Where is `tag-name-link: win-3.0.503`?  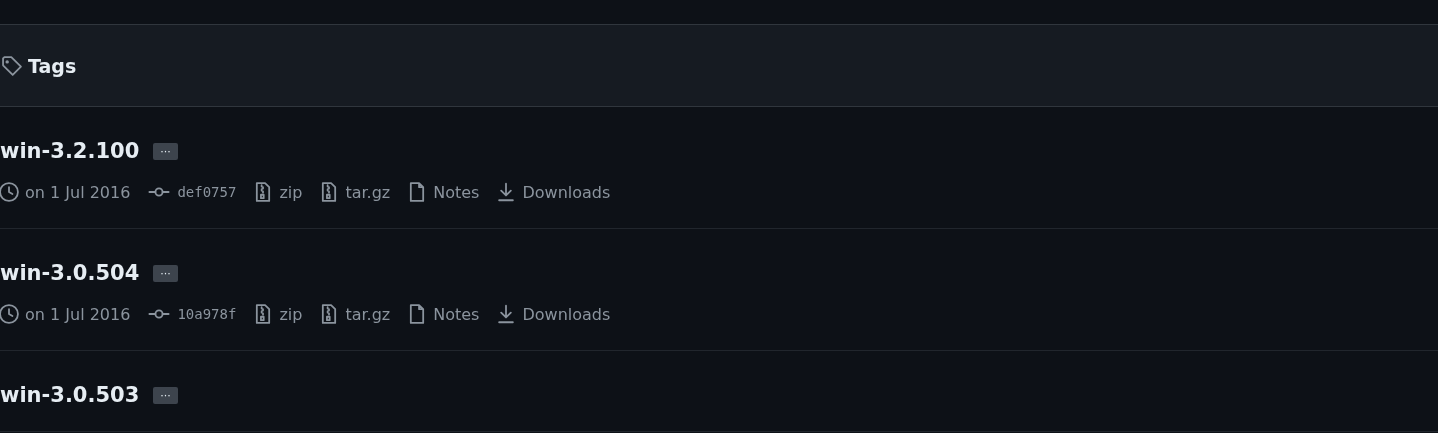 tag-name-link: win-3.0.503 is located at coordinates (70, 395).